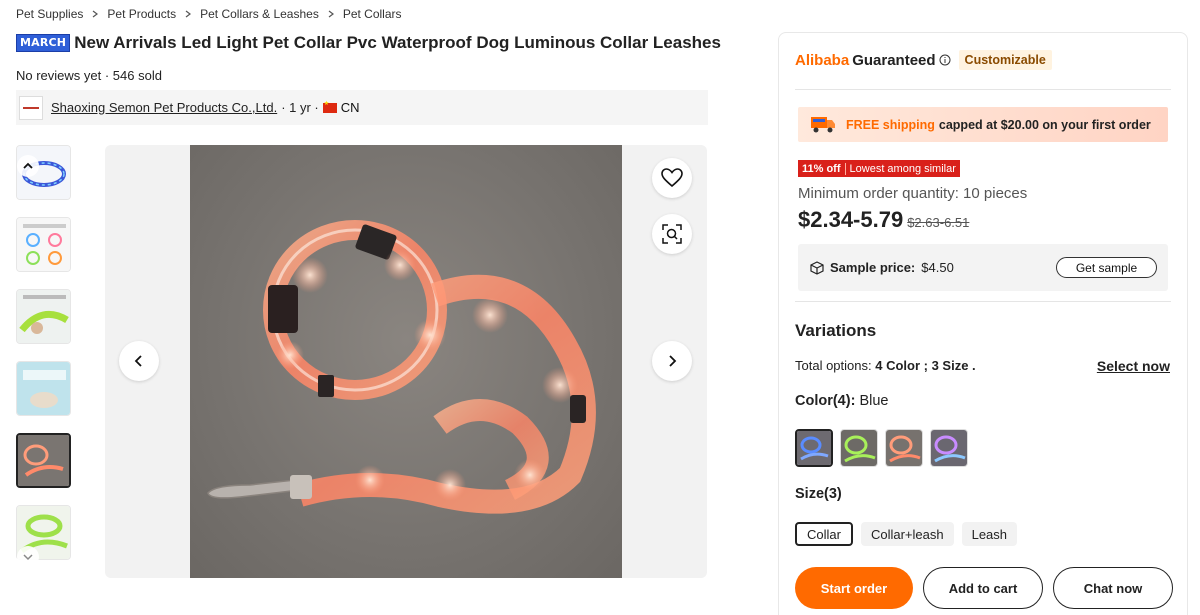 This screenshot has width=1200, height=615. What do you see at coordinates (854, 588) in the screenshot?
I see `start-order-button: Start order` at bounding box center [854, 588].